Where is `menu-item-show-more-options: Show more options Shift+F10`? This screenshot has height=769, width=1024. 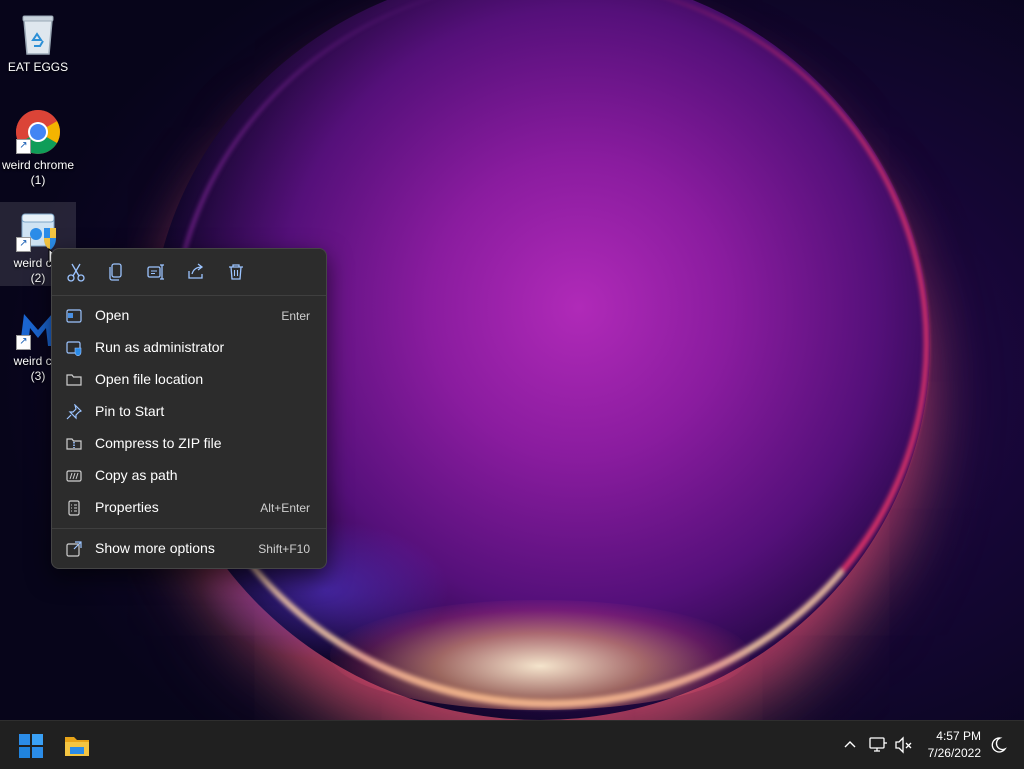 menu-item-show-more-options: Show more options Shift+F10 is located at coordinates (189, 549).